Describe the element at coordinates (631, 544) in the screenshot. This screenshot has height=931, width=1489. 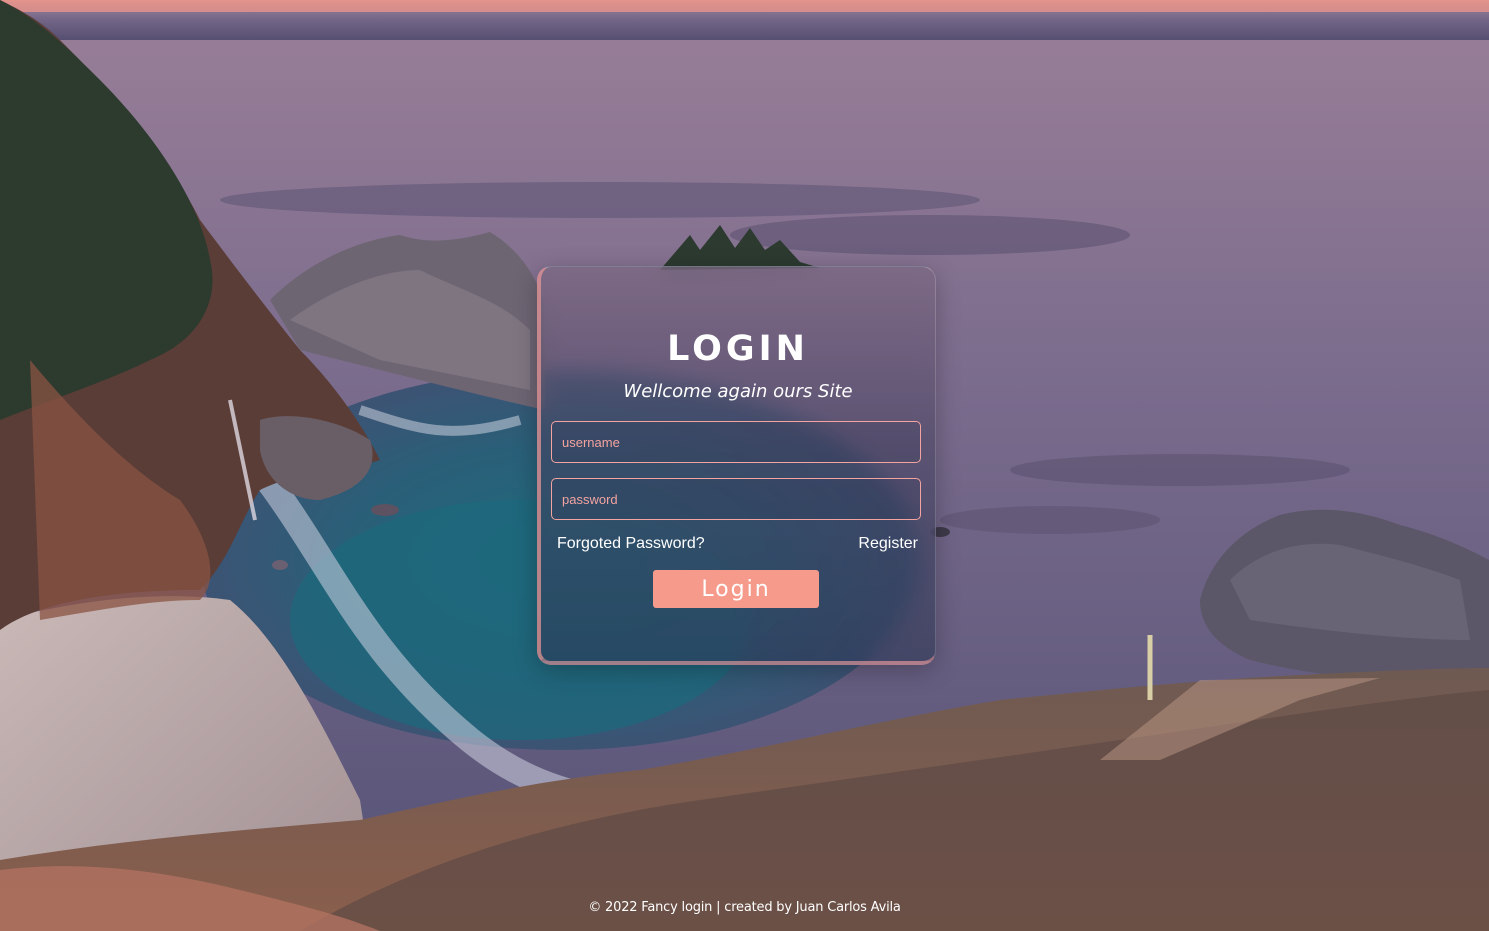
I see `forgot-password-link: Forgoted Password?` at that location.